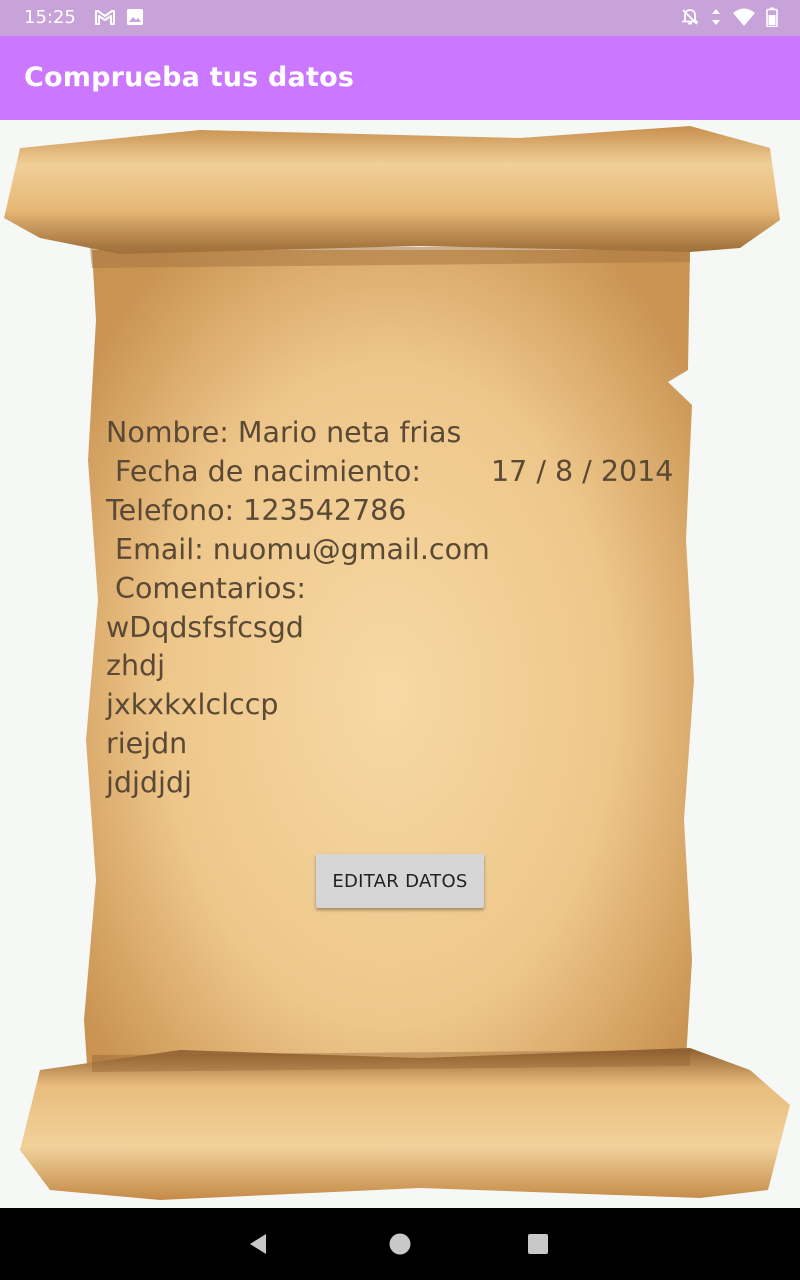  I want to click on comentario-line: riejdn, so click(147, 744).